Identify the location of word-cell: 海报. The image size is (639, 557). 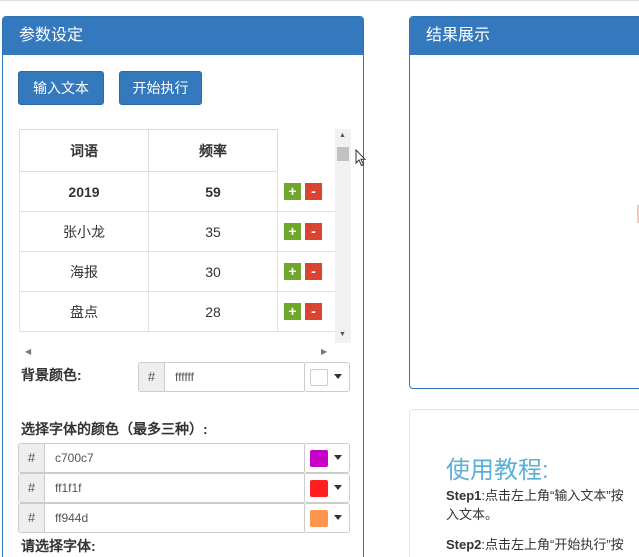
(84, 271).